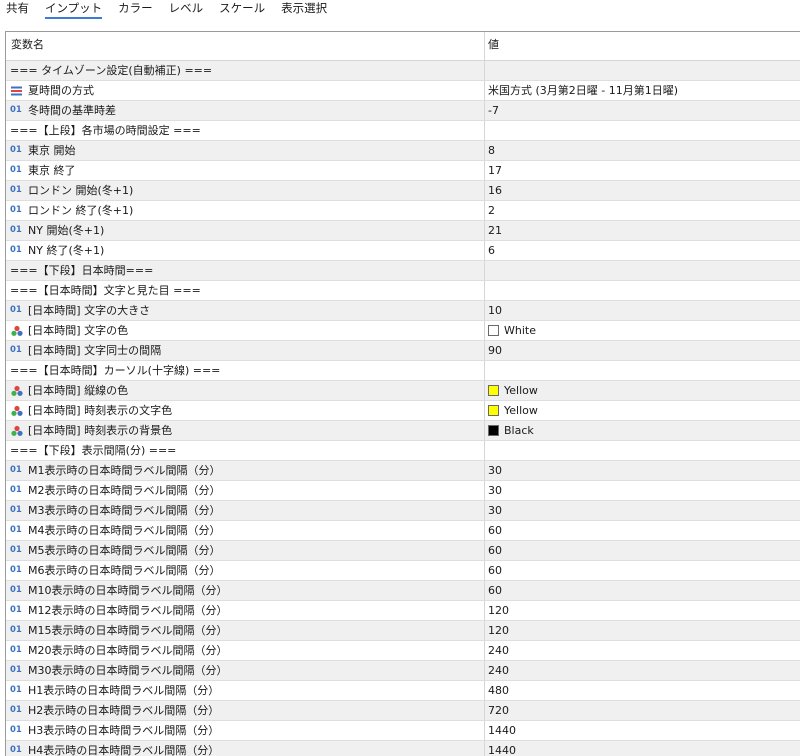 The height and width of the screenshot is (756, 800). I want to click on table-row: 01 冬時間の基準時差 -7, so click(403, 111).